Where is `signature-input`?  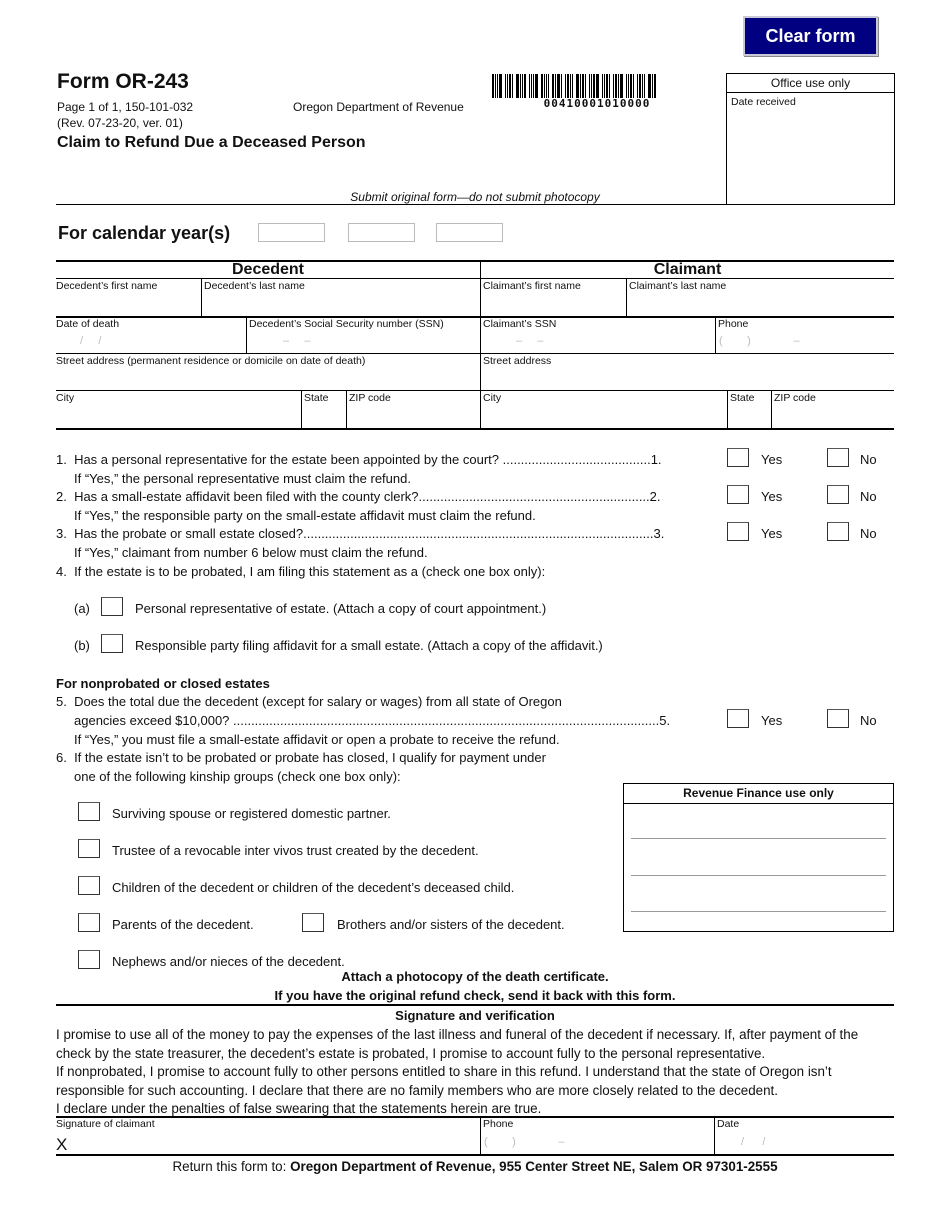 signature-input is located at coordinates (274, 1143).